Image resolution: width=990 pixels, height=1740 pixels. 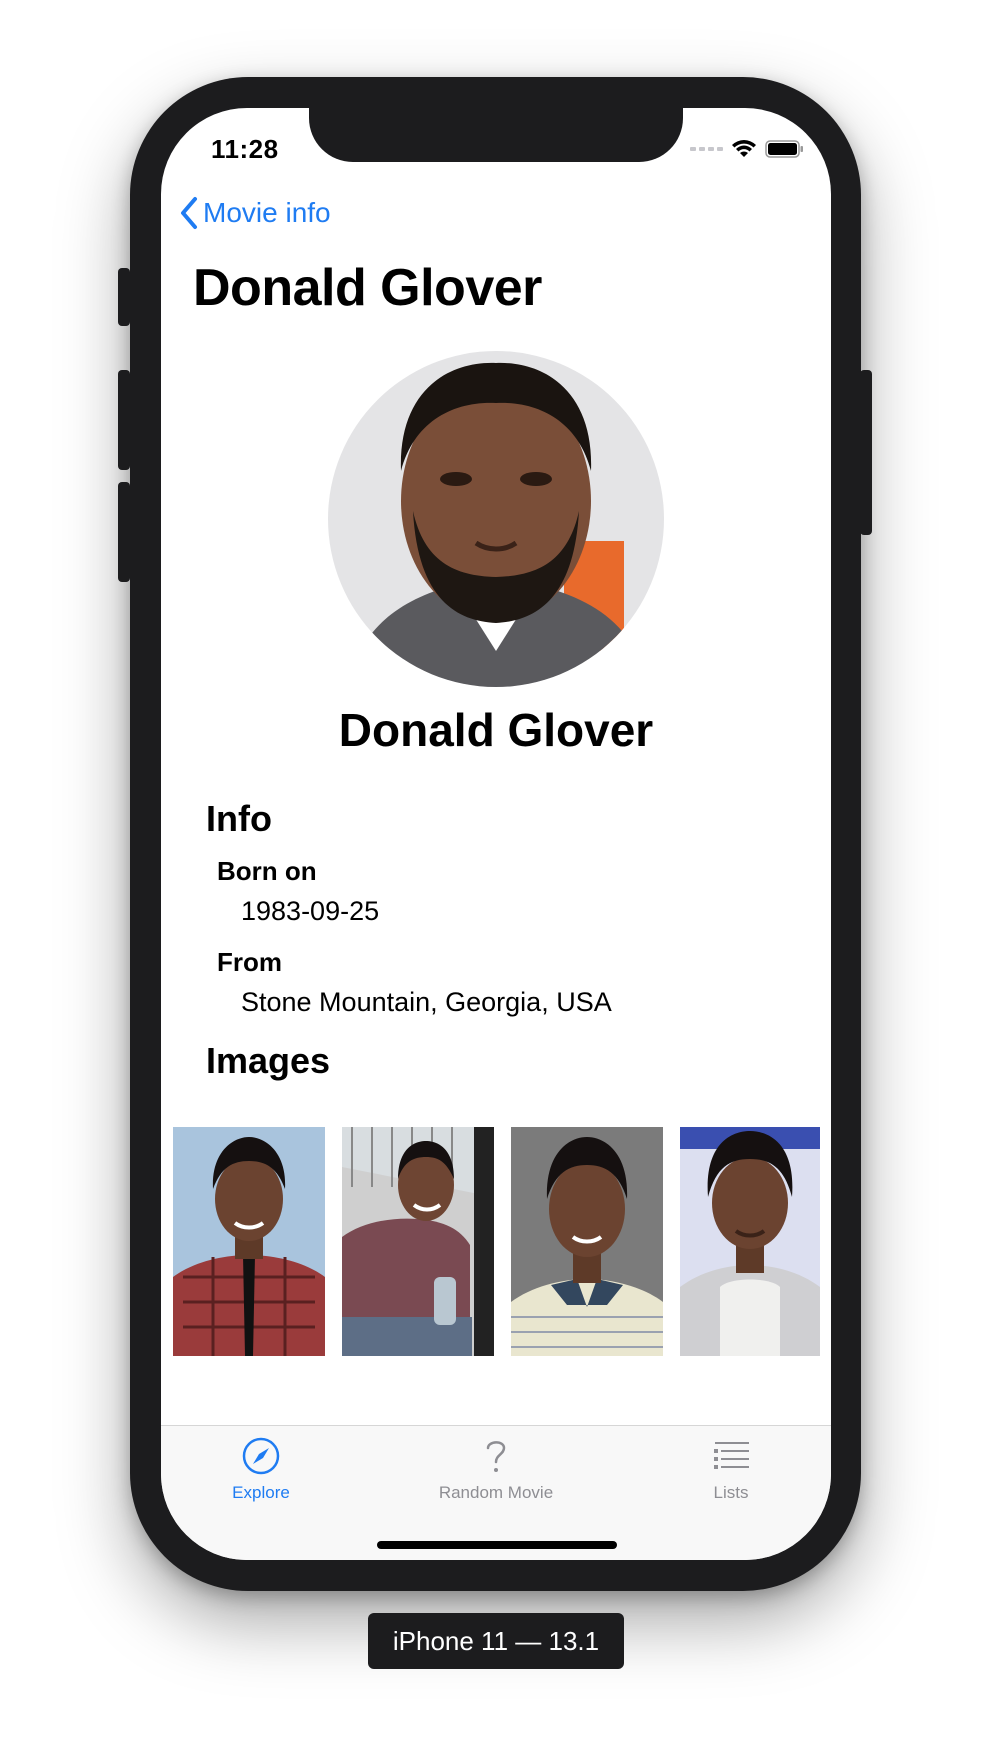 What do you see at coordinates (496, 1241) in the screenshot?
I see `images-carousel` at bounding box center [496, 1241].